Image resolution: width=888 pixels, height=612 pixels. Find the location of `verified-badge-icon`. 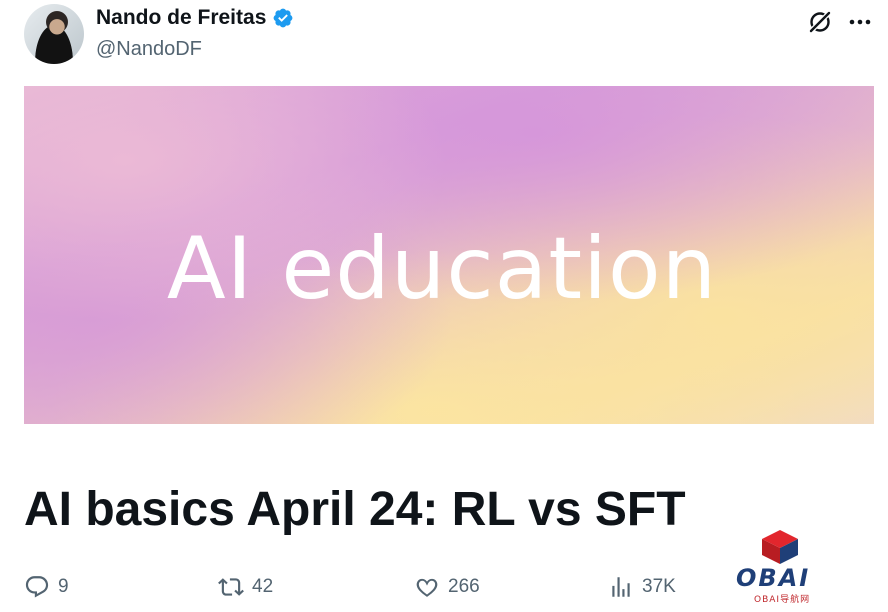

verified-badge-icon is located at coordinates (283, 18).